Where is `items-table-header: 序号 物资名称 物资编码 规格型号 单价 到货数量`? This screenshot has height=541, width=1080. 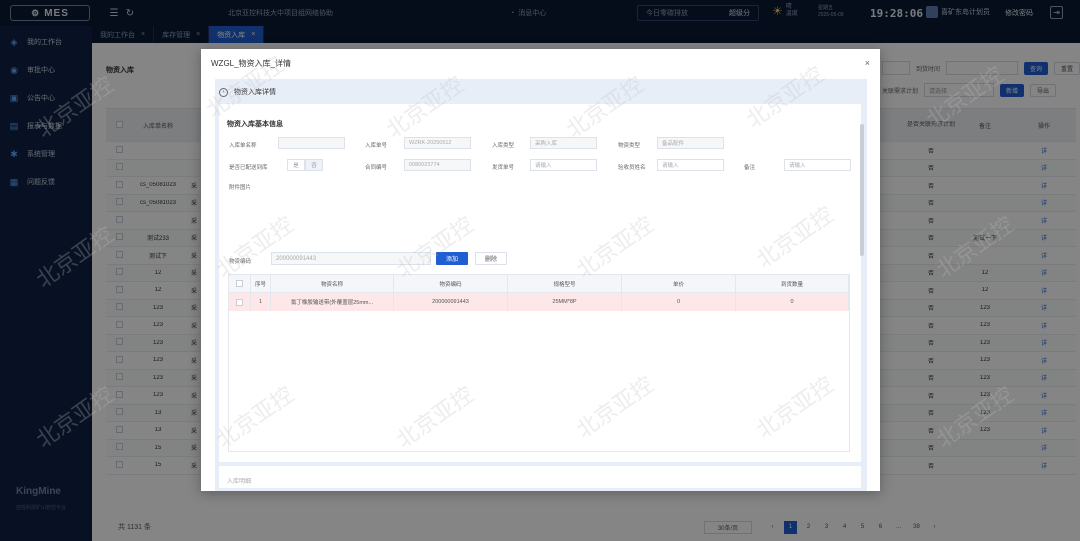 items-table-header: 序号 物资名称 物资编码 规格型号 单价 到货数量 is located at coordinates (539, 284).